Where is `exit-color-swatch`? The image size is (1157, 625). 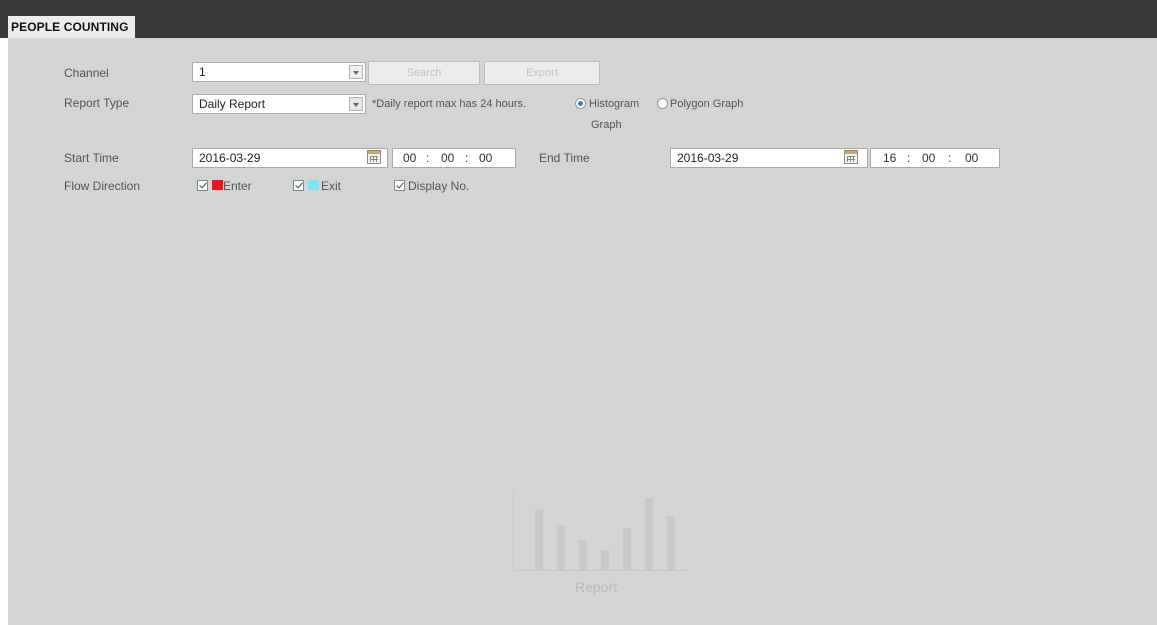 exit-color-swatch is located at coordinates (313, 185).